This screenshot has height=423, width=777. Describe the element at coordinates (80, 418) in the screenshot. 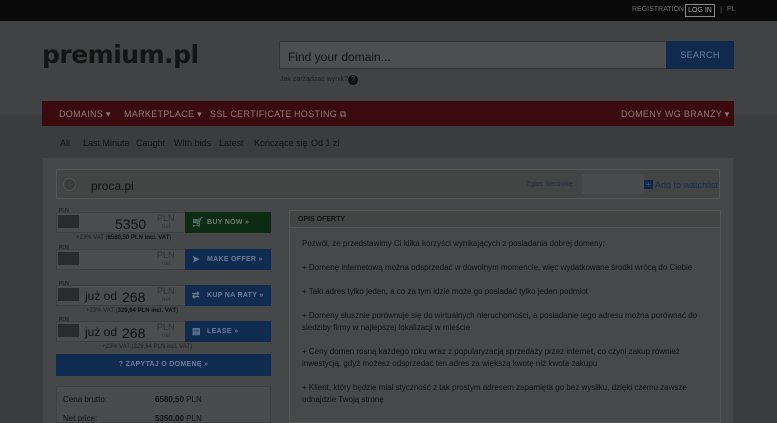

I see `net-price-label: Net price:` at that location.